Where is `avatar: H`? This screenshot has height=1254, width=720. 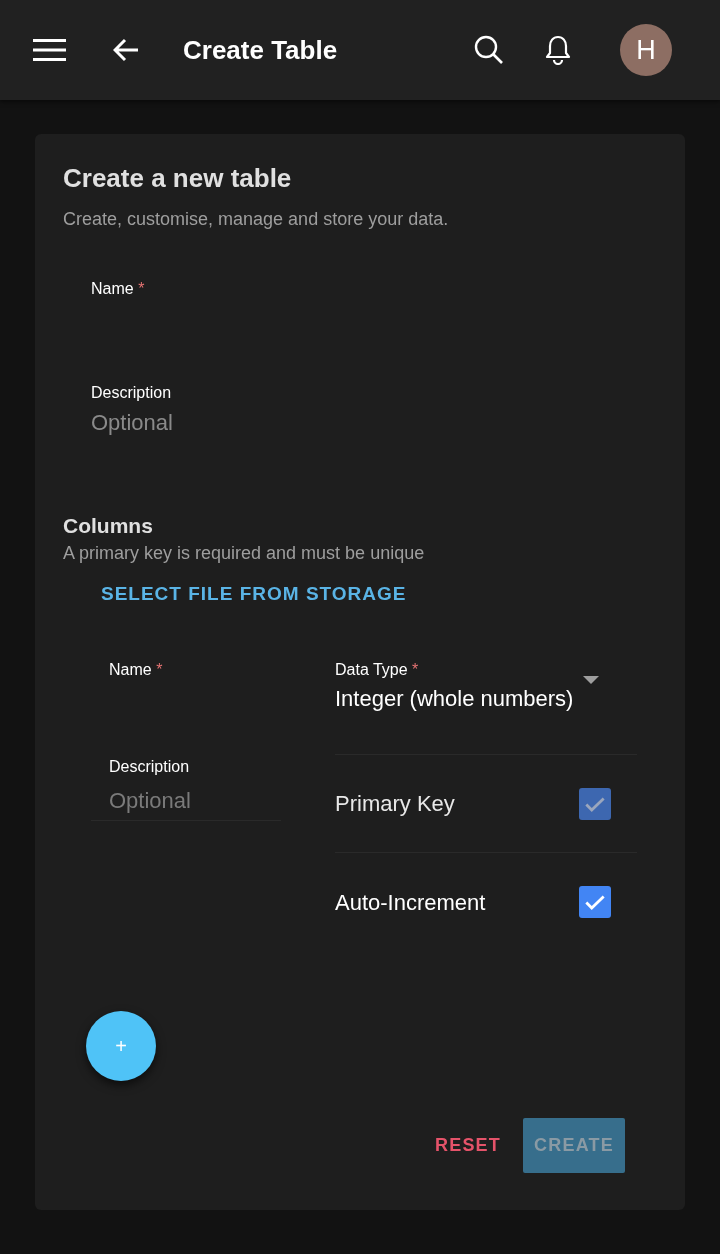 avatar: H is located at coordinates (646, 50).